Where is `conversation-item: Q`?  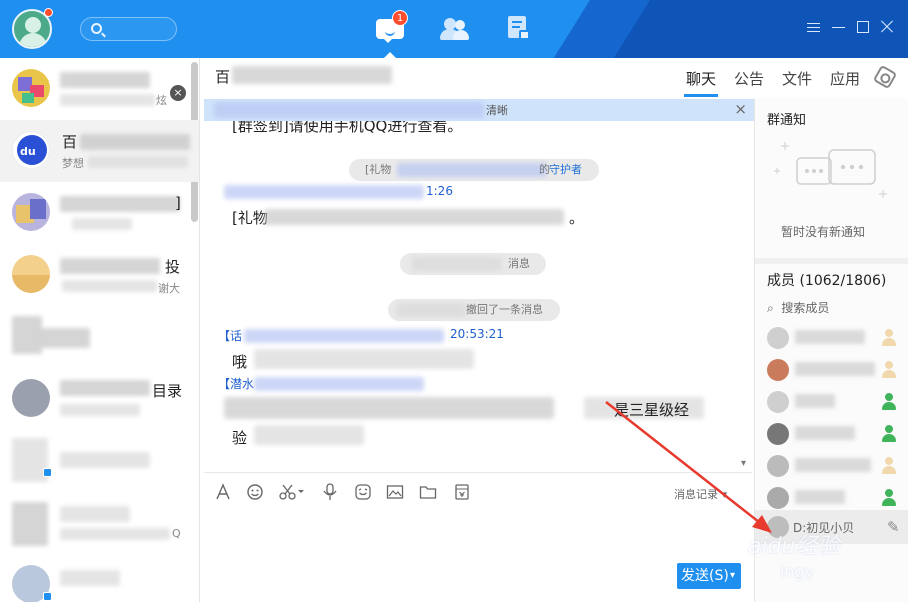
conversation-item: Q is located at coordinates (99, 523).